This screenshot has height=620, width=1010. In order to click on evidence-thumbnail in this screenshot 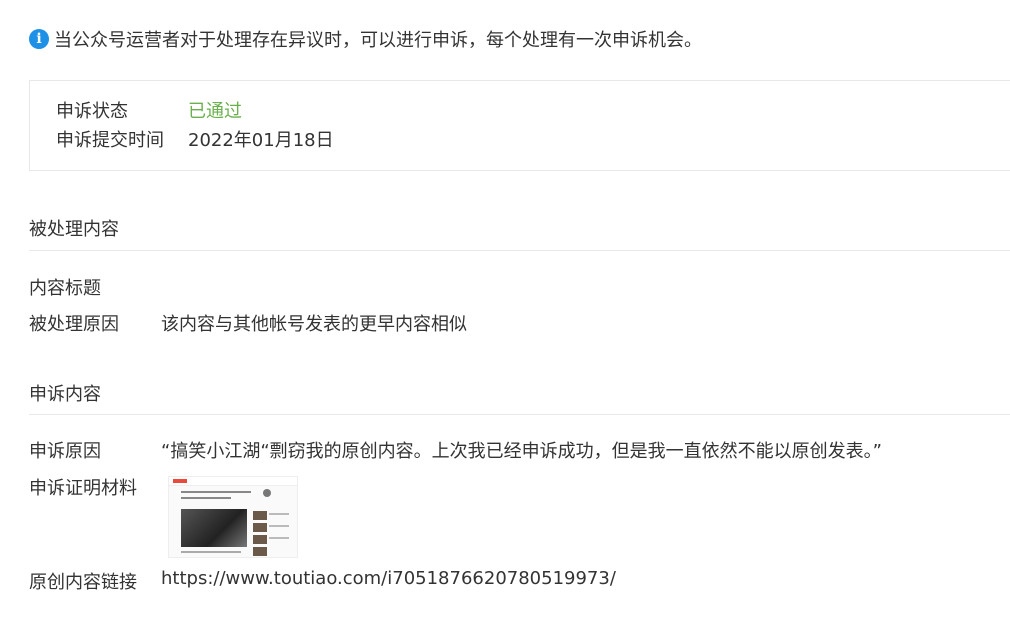, I will do `click(233, 517)`.